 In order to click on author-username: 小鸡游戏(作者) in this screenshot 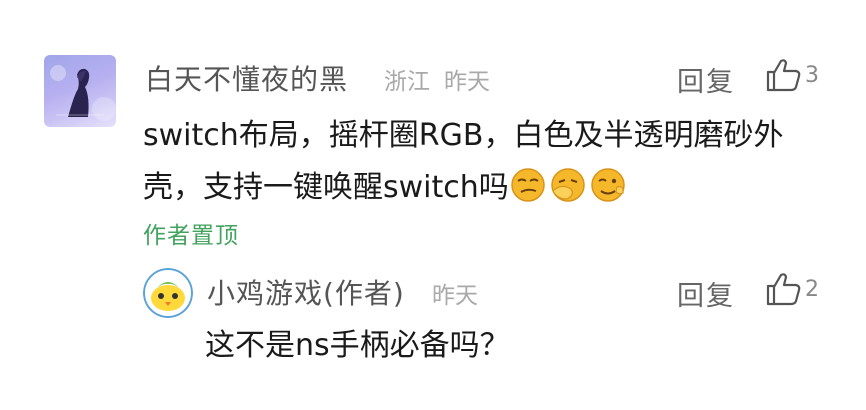, I will do `click(306, 292)`.